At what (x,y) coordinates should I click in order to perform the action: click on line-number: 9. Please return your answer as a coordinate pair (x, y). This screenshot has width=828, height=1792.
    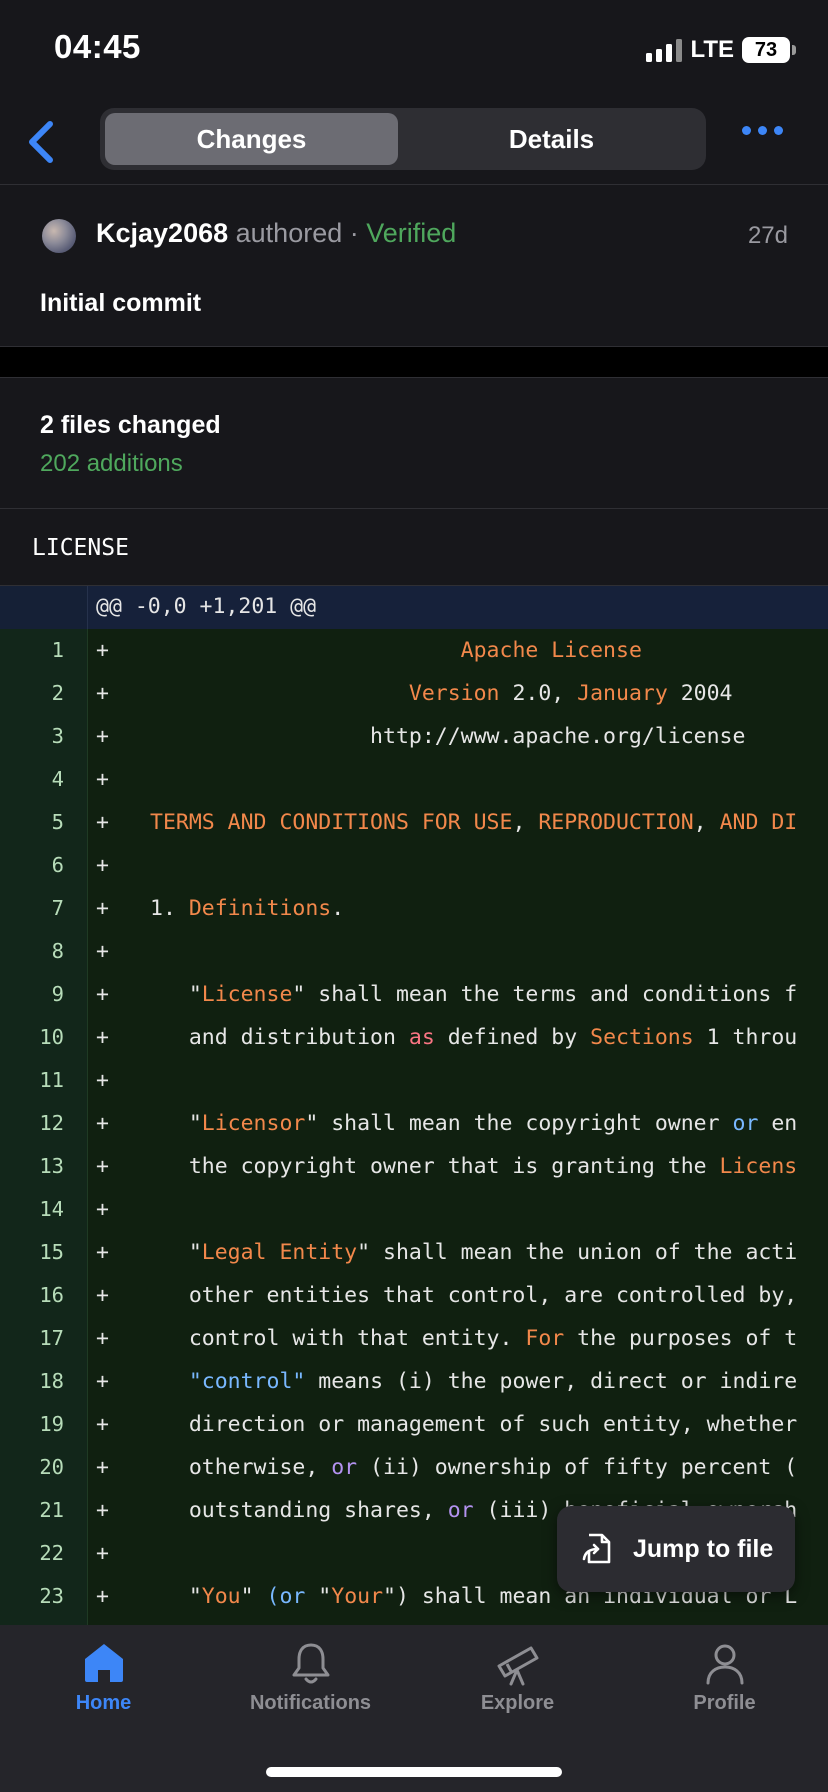
    Looking at the image, I should click on (57, 994).